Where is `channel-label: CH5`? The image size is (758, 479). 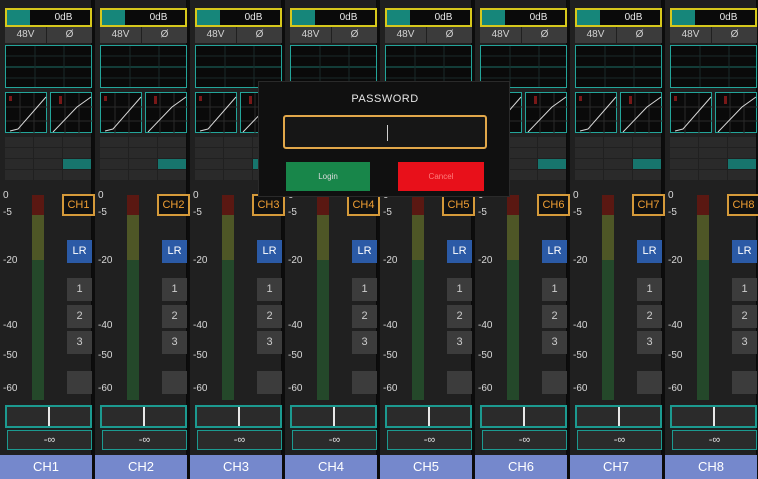
channel-label: CH5 is located at coordinates (426, 467).